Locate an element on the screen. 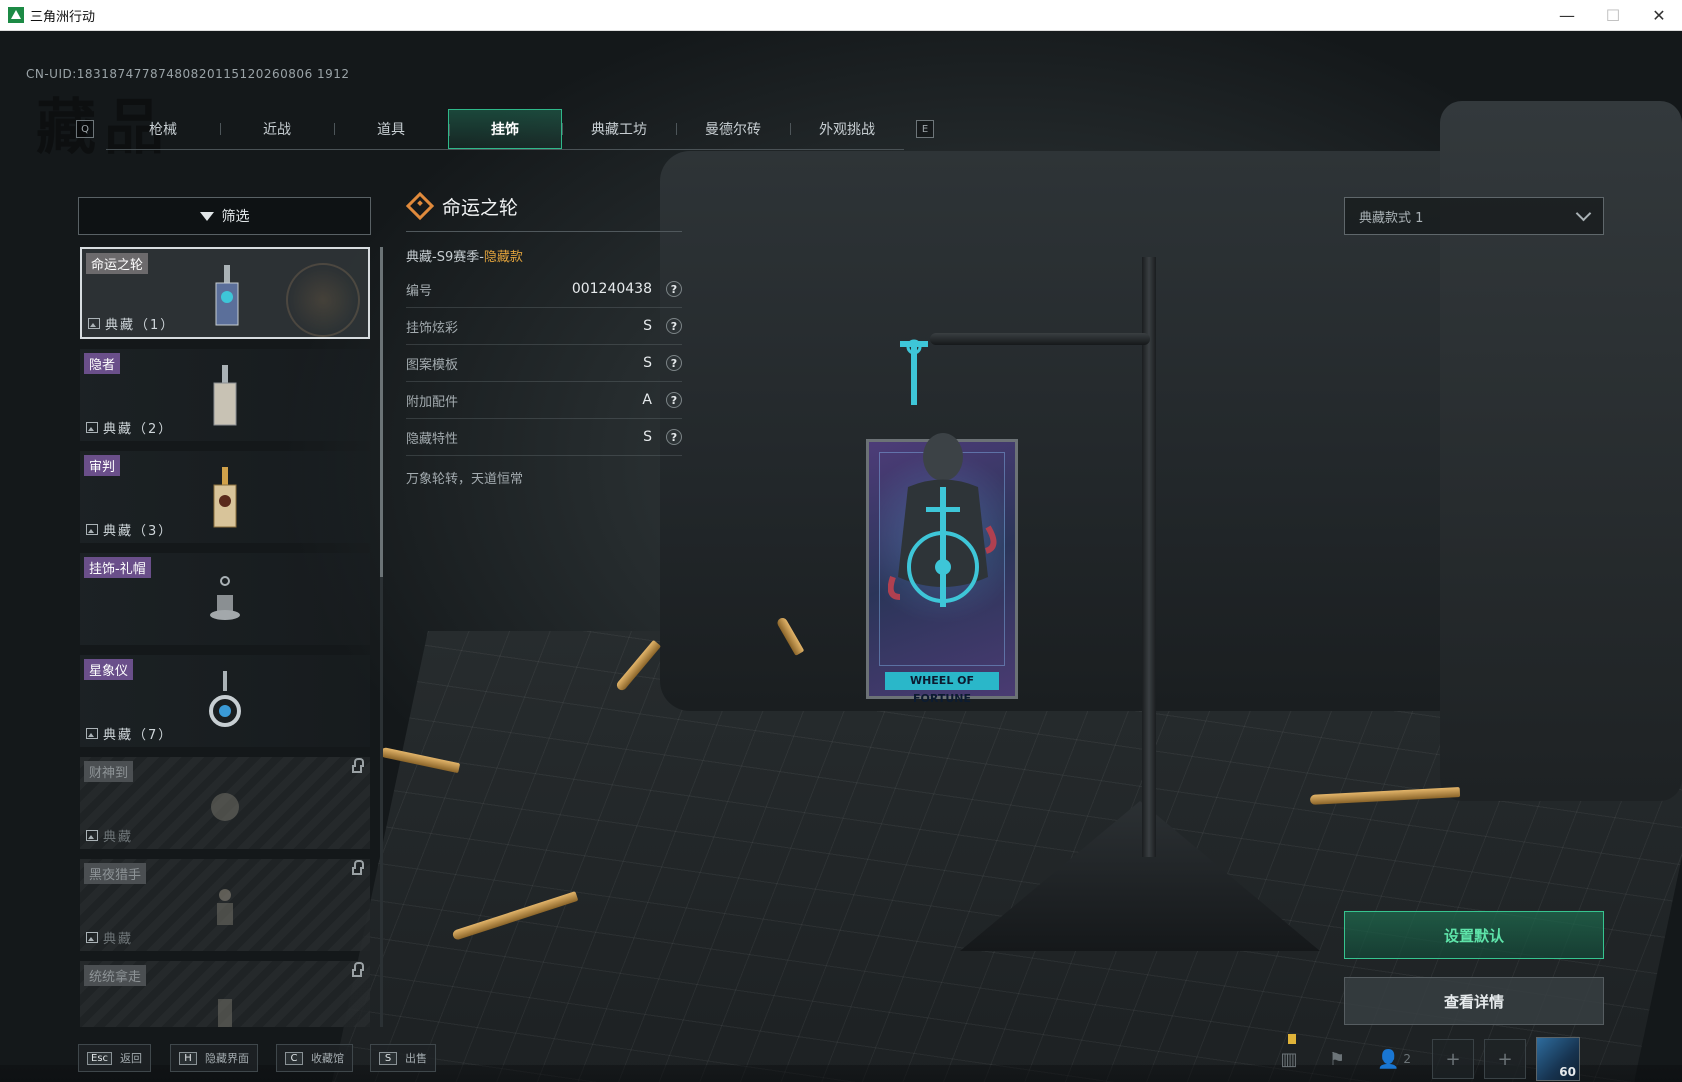 The image size is (1682, 1082). tab-pendants: 挂饰 is located at coordinates (505, 128).